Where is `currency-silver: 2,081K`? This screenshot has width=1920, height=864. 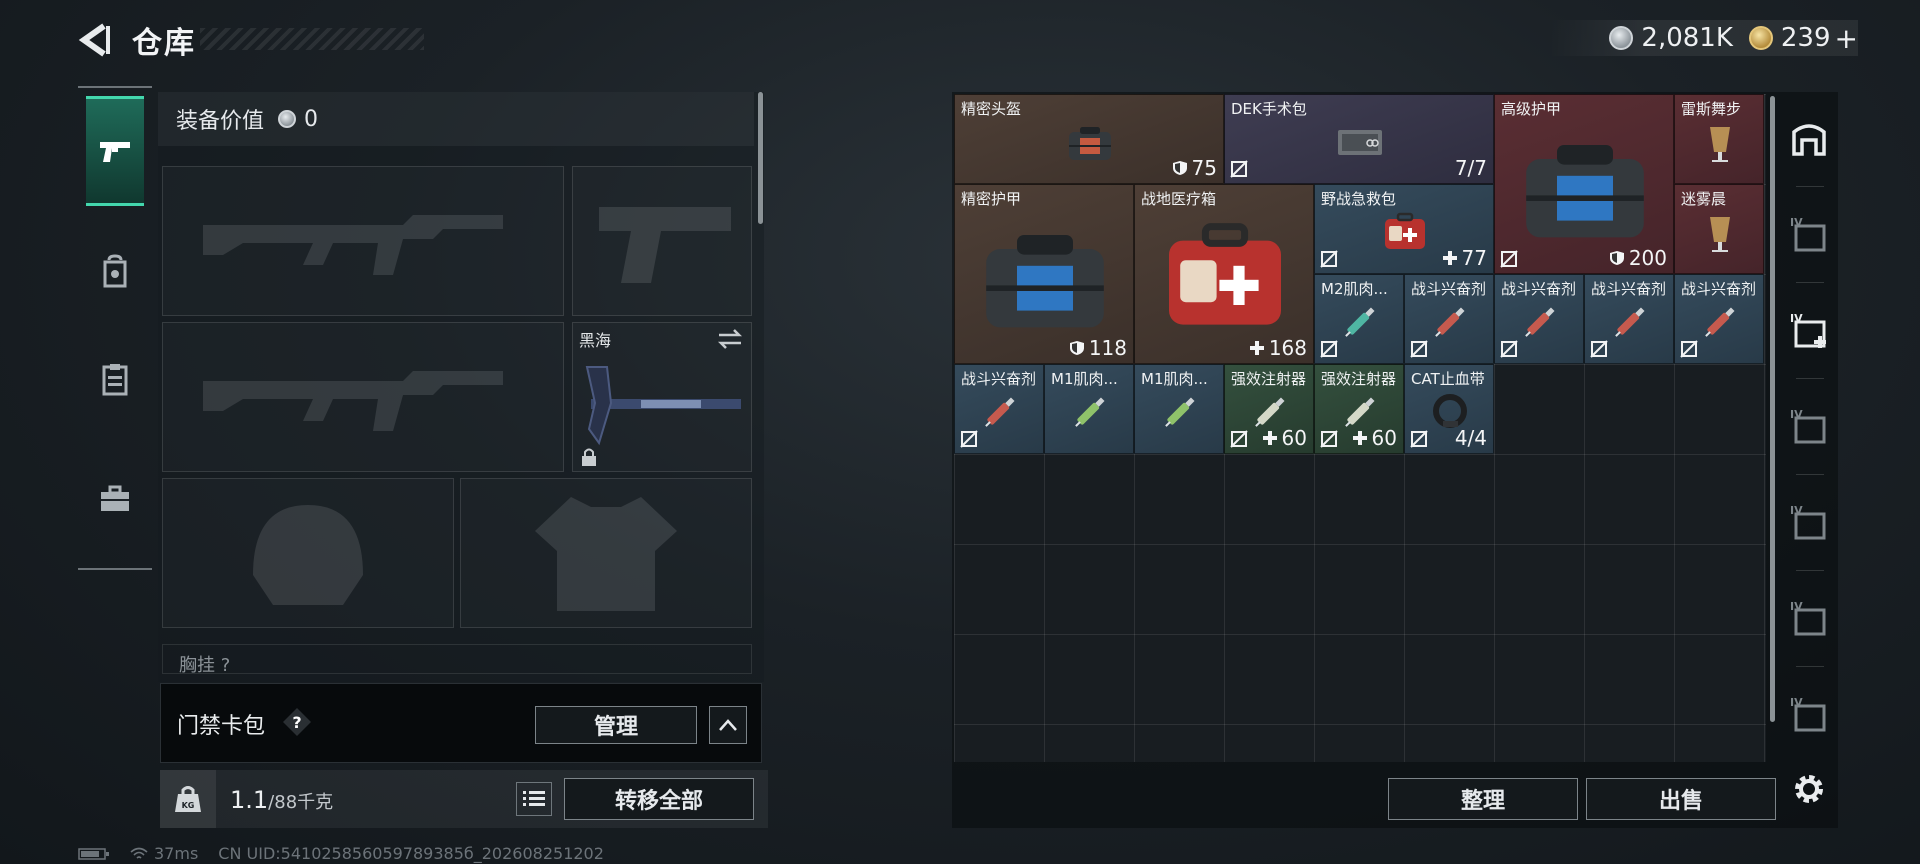 currency-silver: 2,081K is located at coordinates (1671, 38).